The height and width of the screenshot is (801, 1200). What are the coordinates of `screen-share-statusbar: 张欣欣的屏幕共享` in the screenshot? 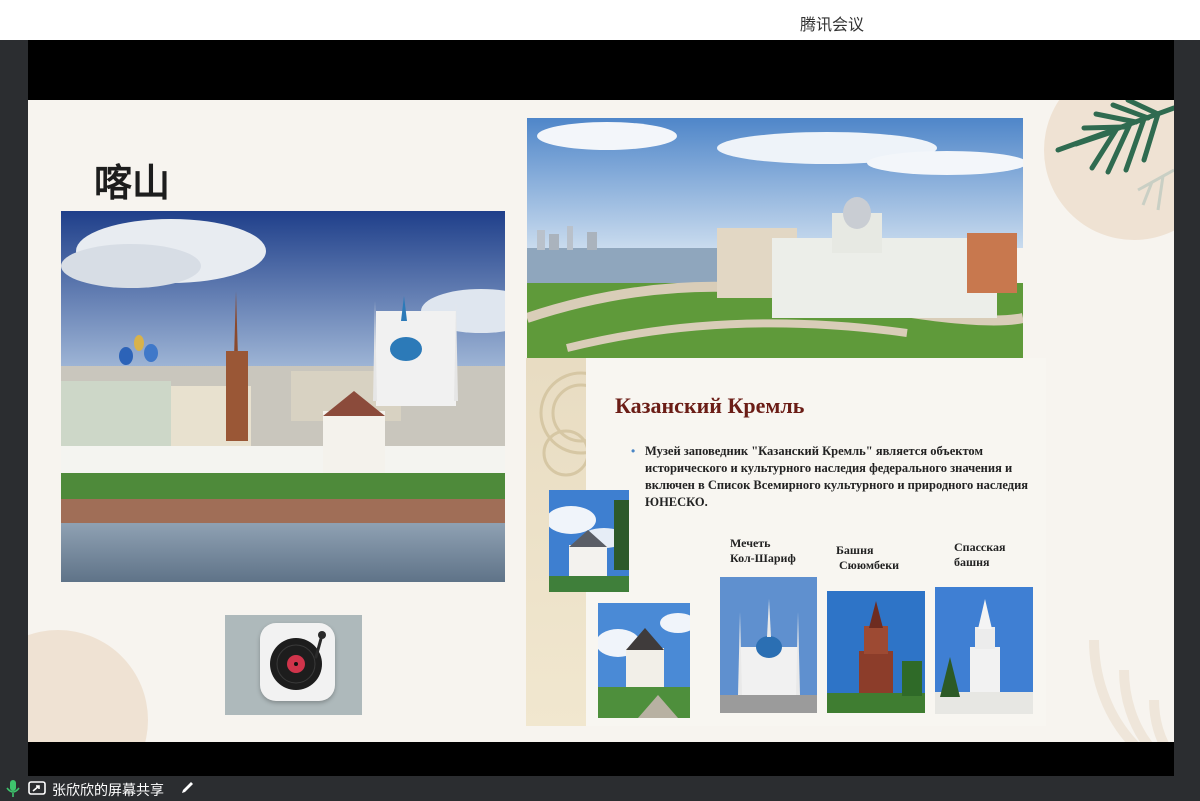 It's located at (600, 788).